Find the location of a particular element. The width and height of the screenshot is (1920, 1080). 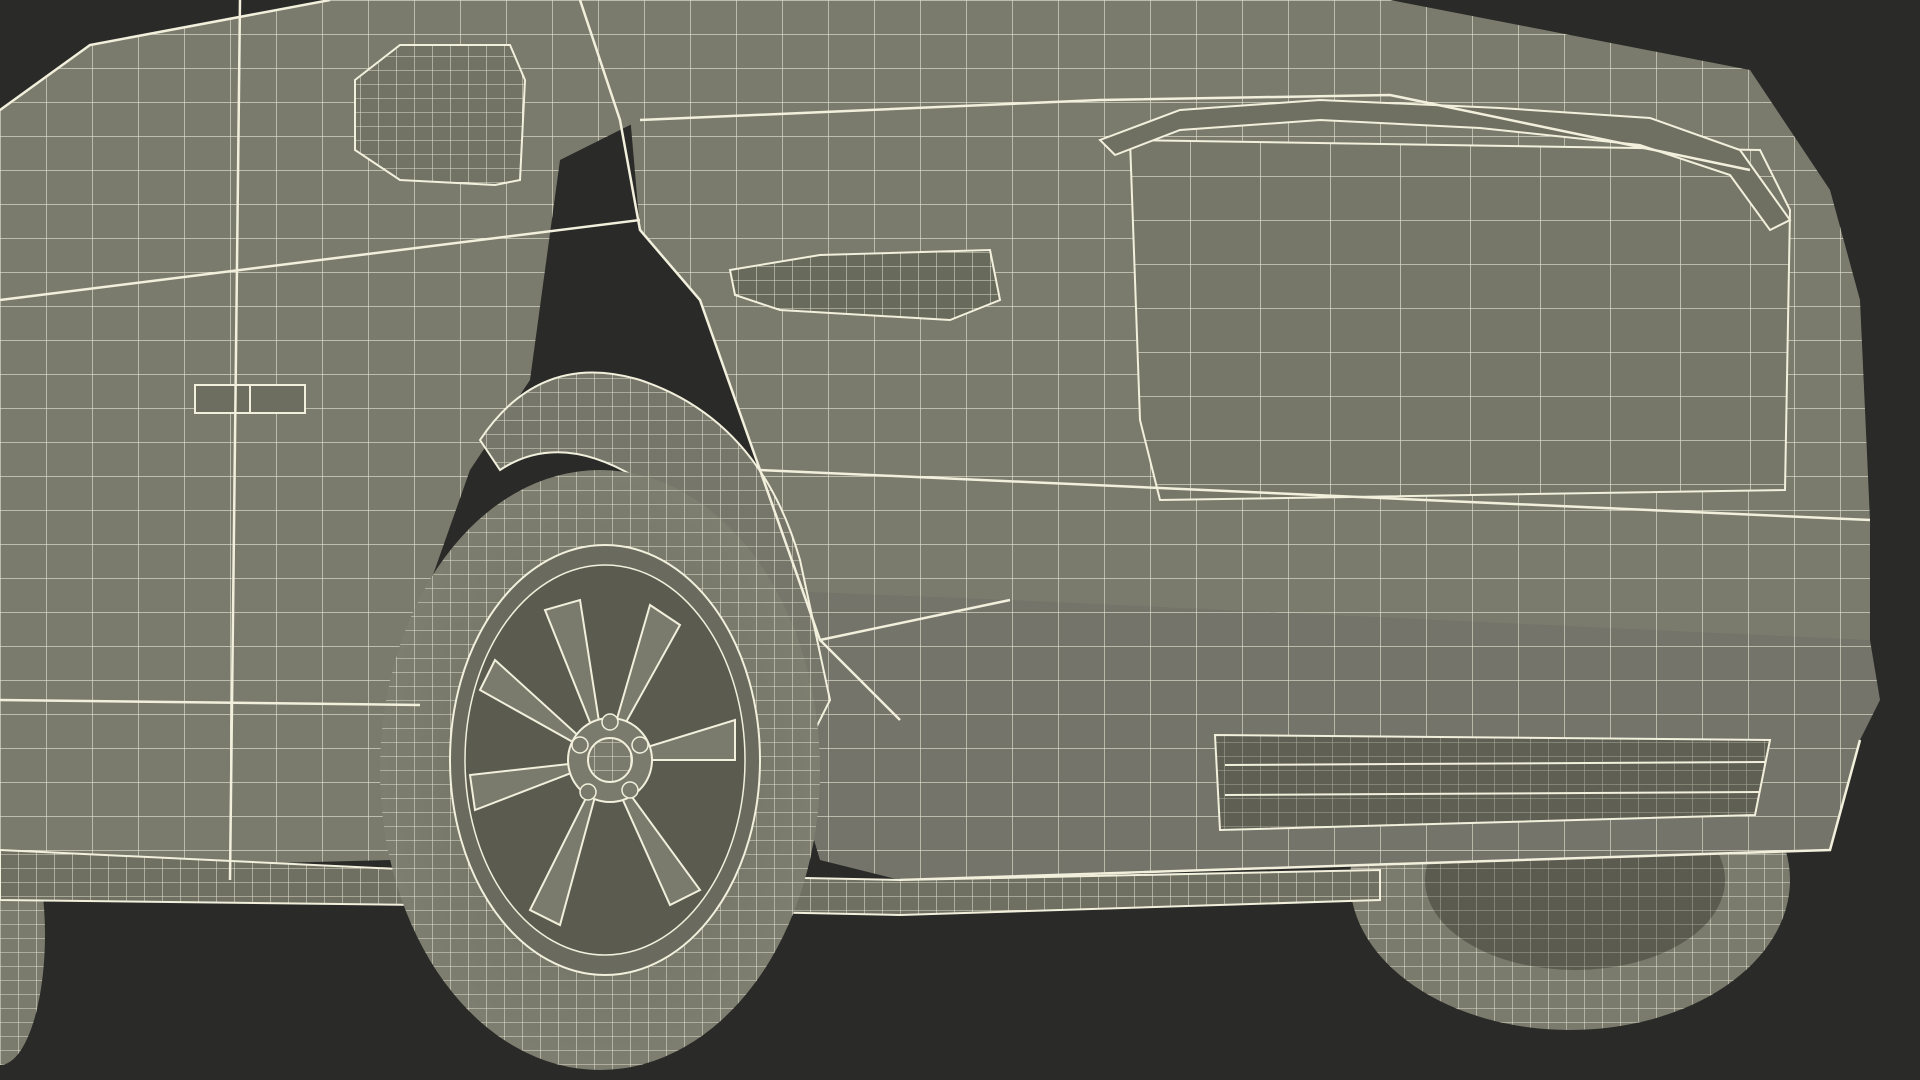

bumper-vent is located at coordinates (1492, 782).